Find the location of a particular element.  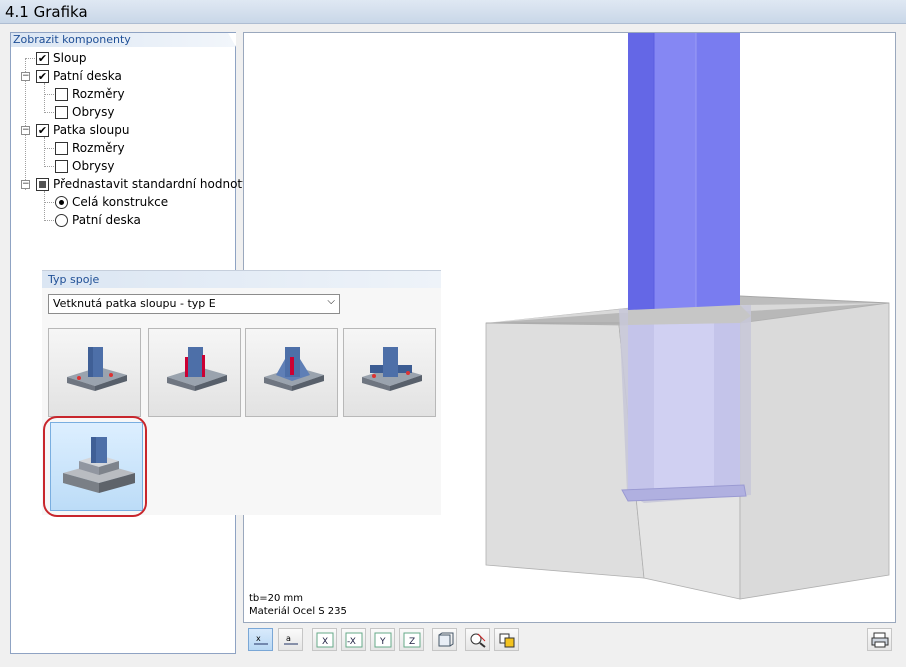

show-labels-icon: a is located at coordinates (290, 639).